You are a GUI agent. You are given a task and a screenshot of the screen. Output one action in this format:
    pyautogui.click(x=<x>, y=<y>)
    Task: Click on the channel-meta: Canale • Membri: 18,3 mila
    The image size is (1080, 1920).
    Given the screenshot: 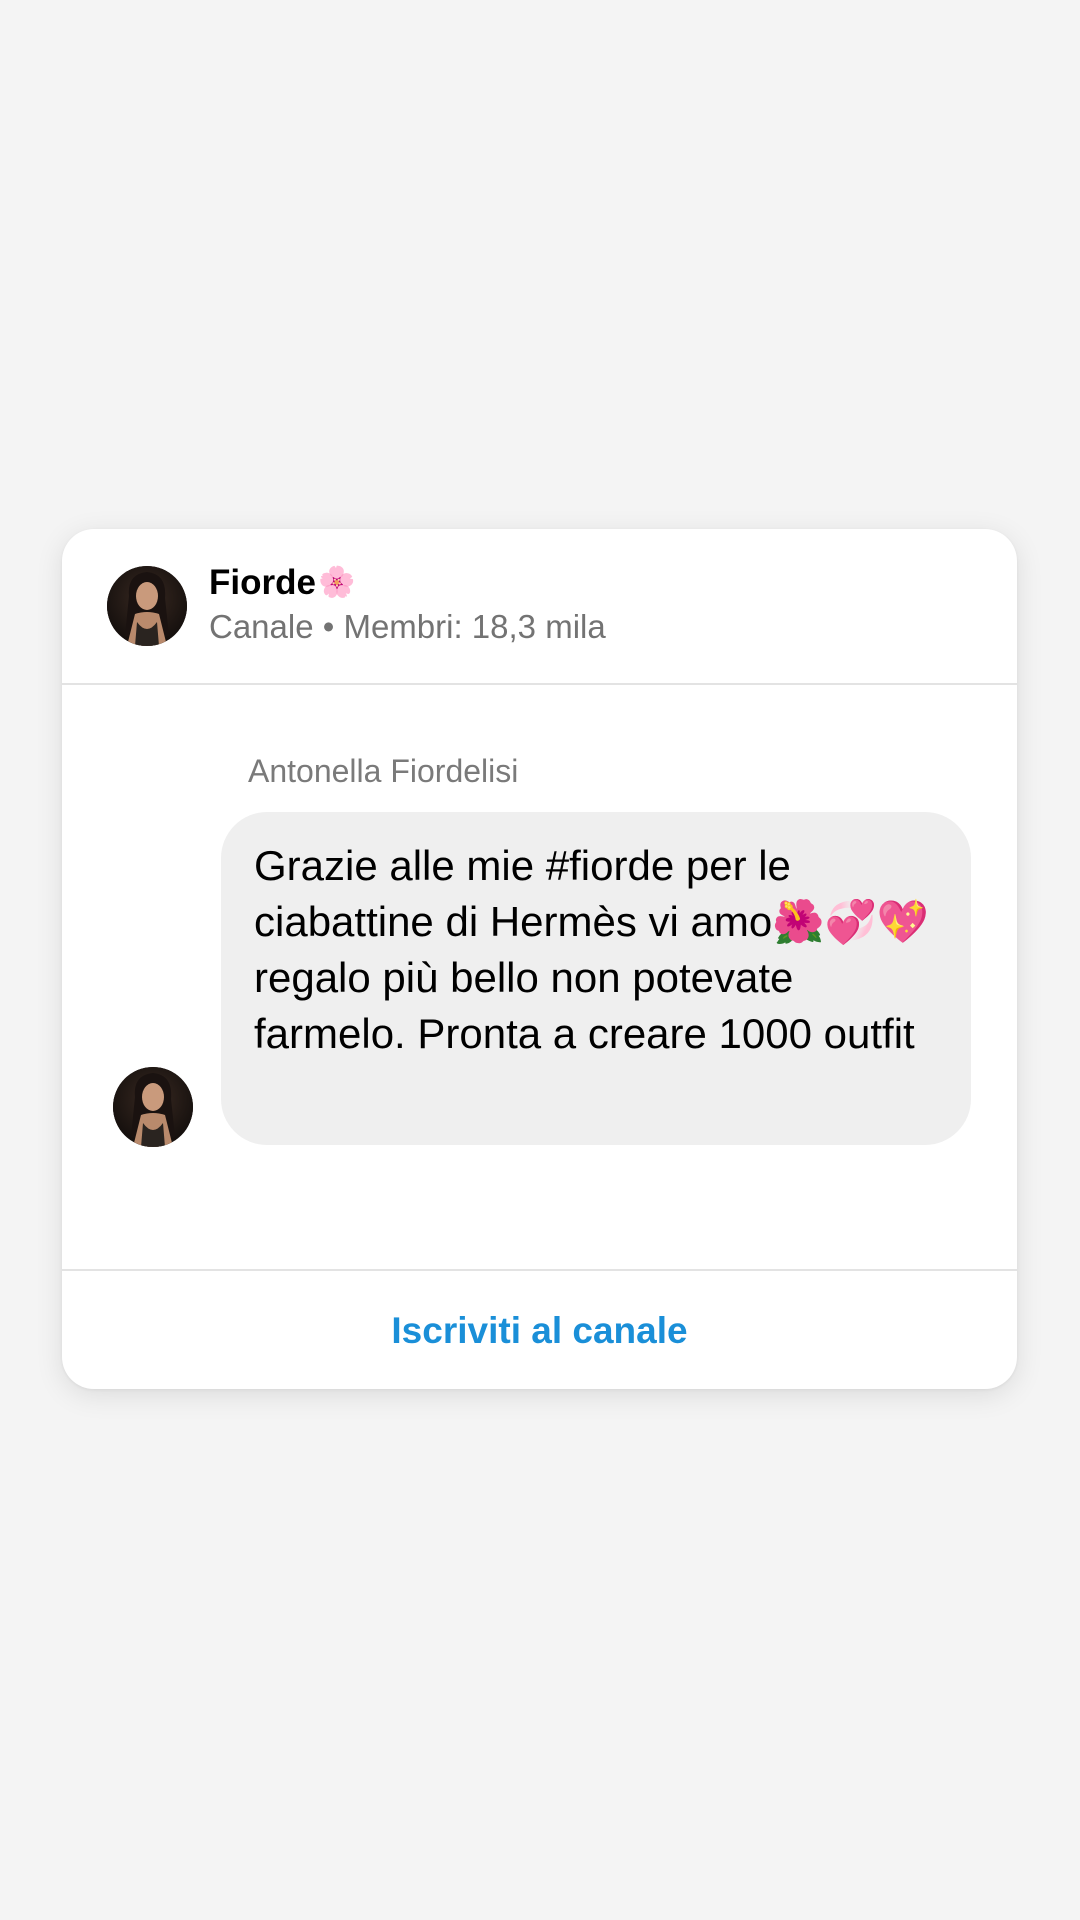 What is the action you would take?
    pyautogui.click(x=407, y=626)
    